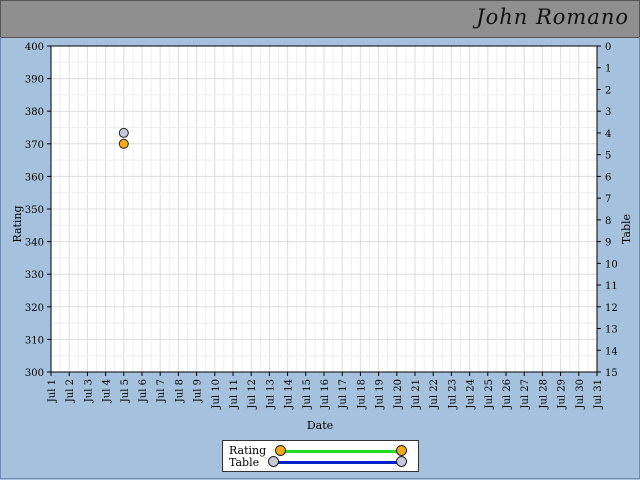  What do you see at coordinates (320, 456) in the screenshot?
I see `legend: Rating Table` at bounding box center [320, 456].